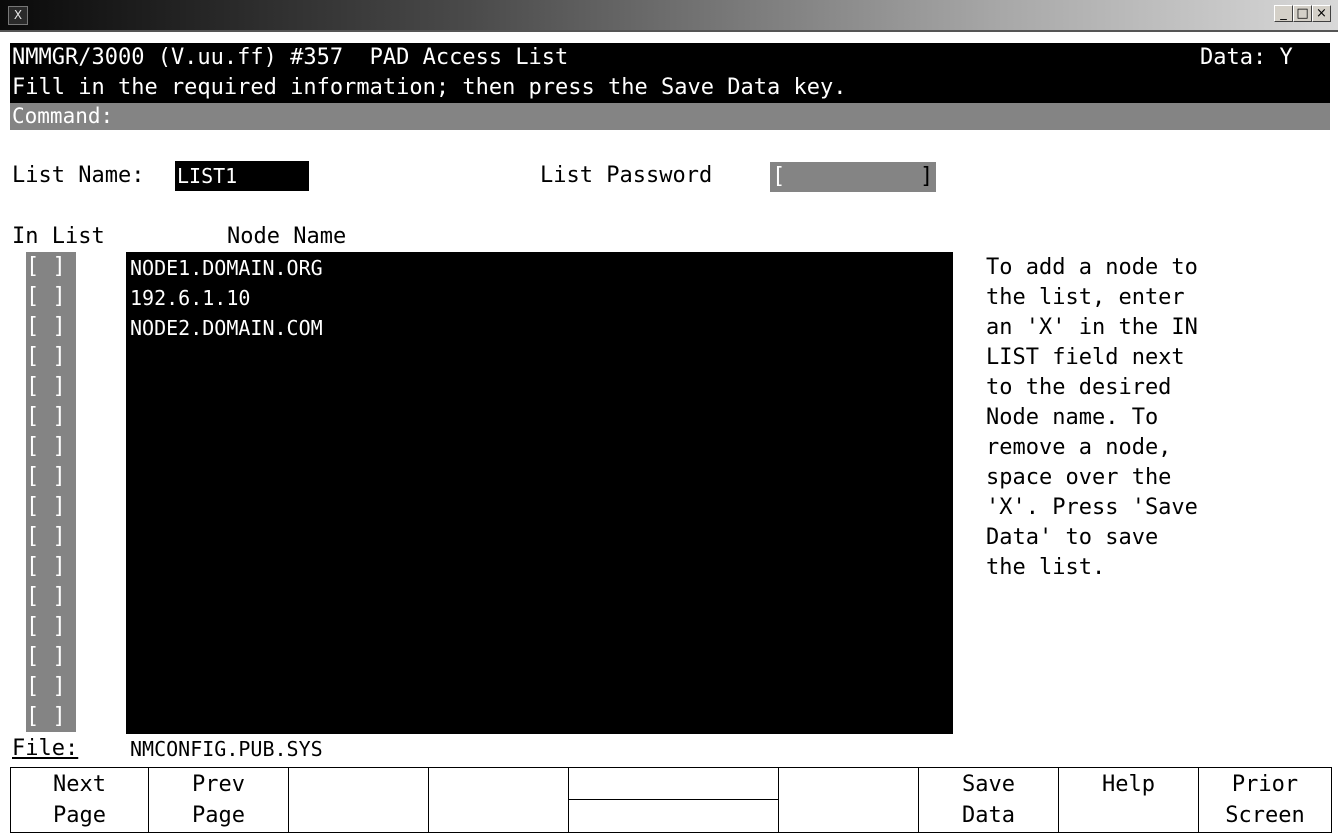  What do you see at coordinates (190, 298) in the screenshot?
I see `node-name-entry: 192.6.1.10` at bounding box center [190, 298].